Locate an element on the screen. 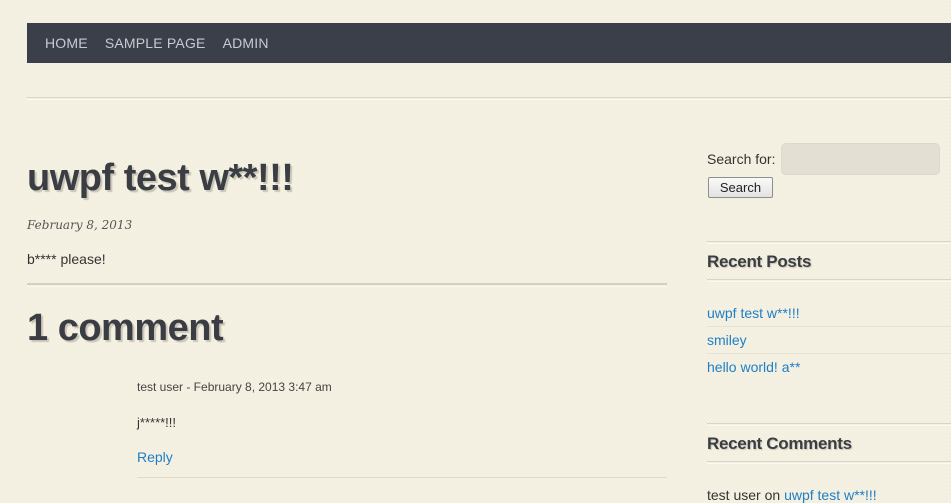 The width and height of the screenshot is (951, 503). comment-text: j*****!!! is located at coordinates (157, 422).